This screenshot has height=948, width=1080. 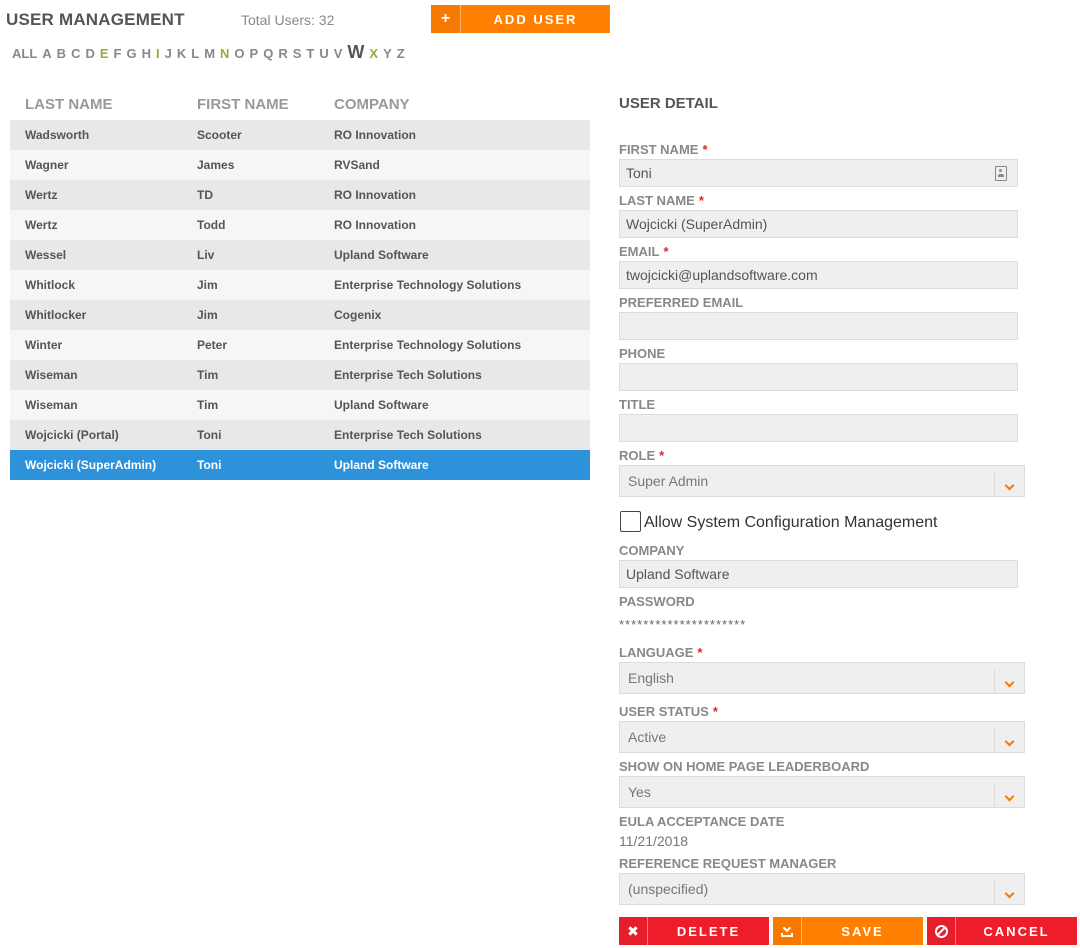 What do you see at coordinates (822, 481) in the screenshot?
I see `role-select: Super Admin` at bounding box center [822, 481].